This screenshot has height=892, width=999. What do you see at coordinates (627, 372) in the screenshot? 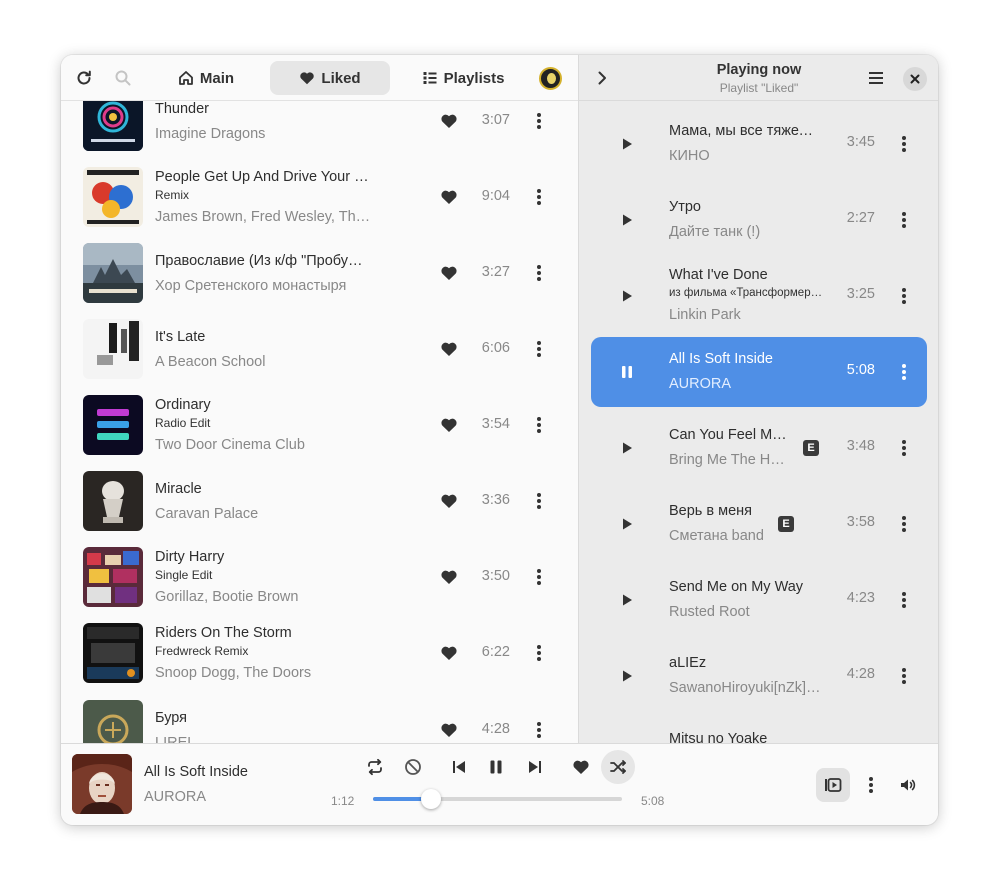
I see `pause-icon` at bounding box center [627, 372].